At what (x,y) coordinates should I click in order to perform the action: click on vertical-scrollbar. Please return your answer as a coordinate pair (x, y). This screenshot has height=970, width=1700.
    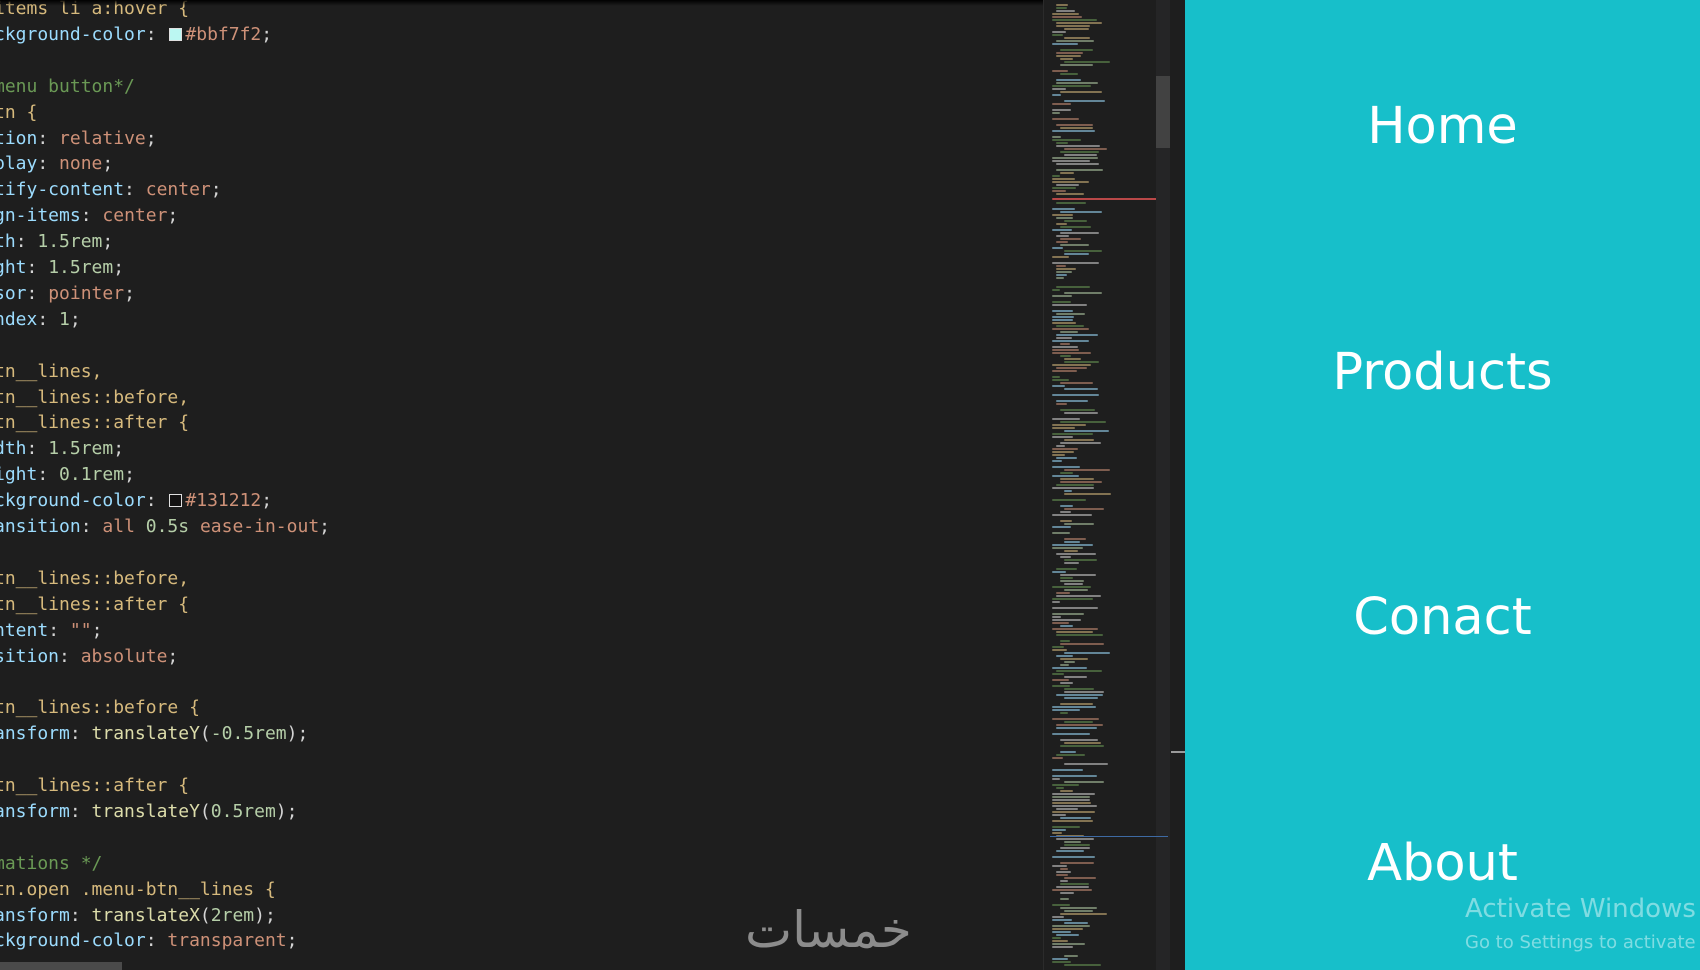
    Looking at the image, I should click on (1163, 485).